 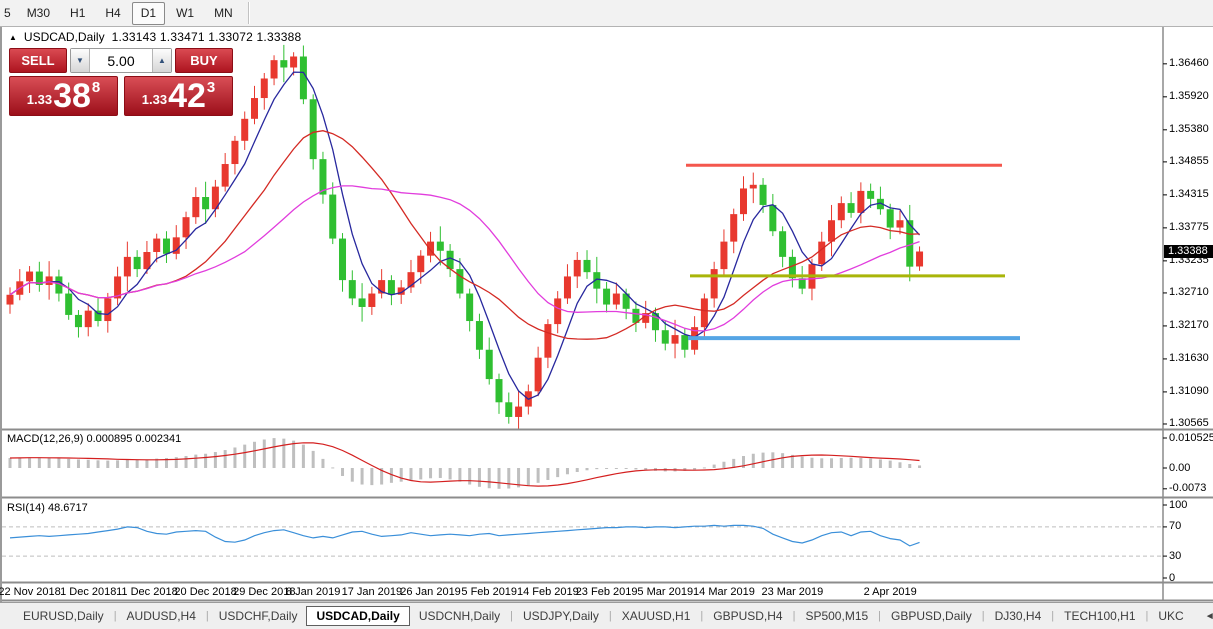 I want to click on tab-scroll-left-icon: ◄, so click(x=1209, y=616).